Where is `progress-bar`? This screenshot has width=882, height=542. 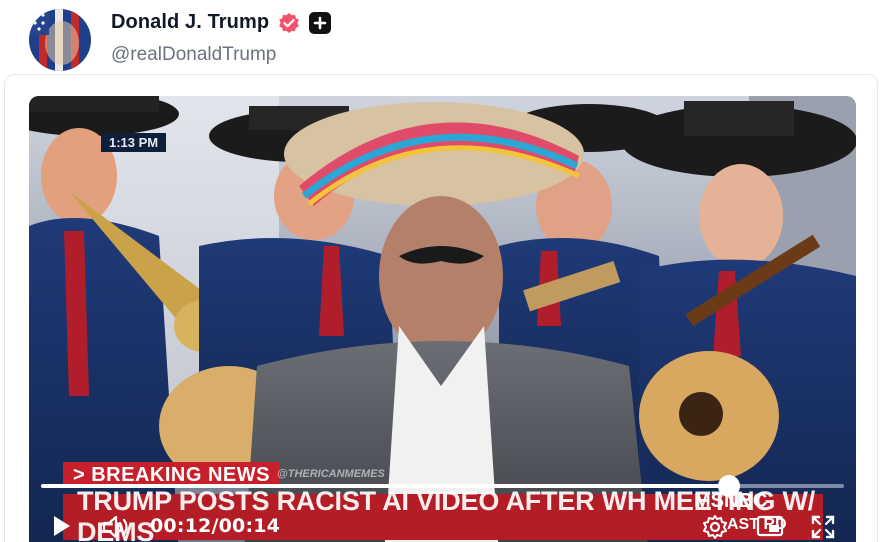 progress-bar is located at coordinates (442, 486).